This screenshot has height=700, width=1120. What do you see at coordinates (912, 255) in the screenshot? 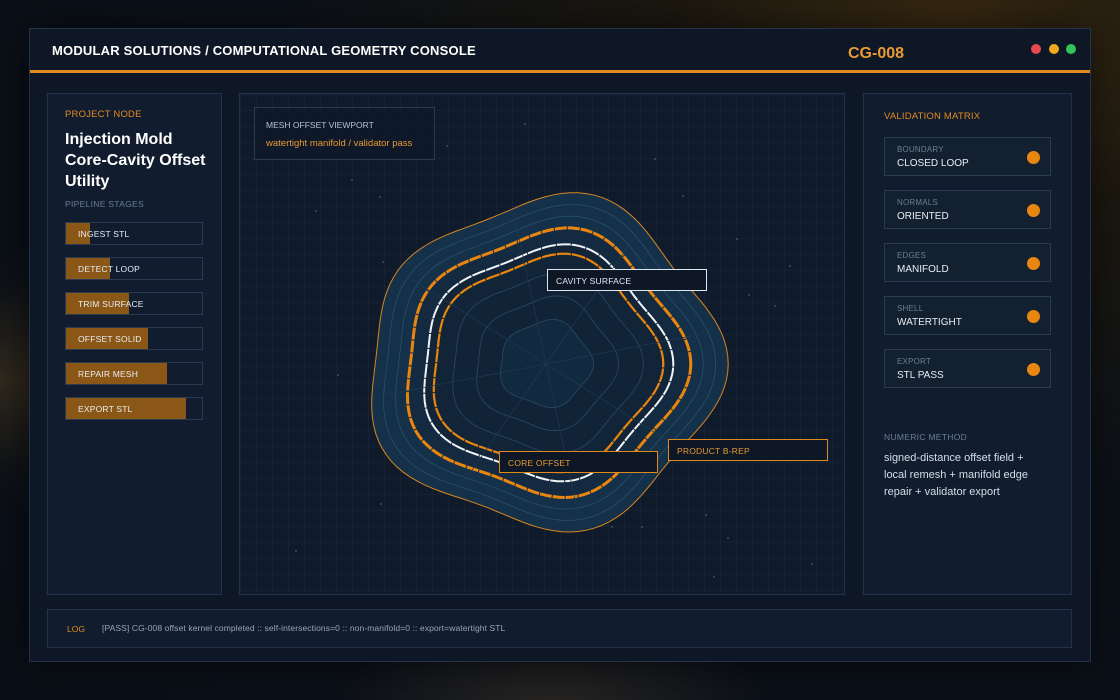
I see `validation-key: EDGES` at bounding box center [912, 255].